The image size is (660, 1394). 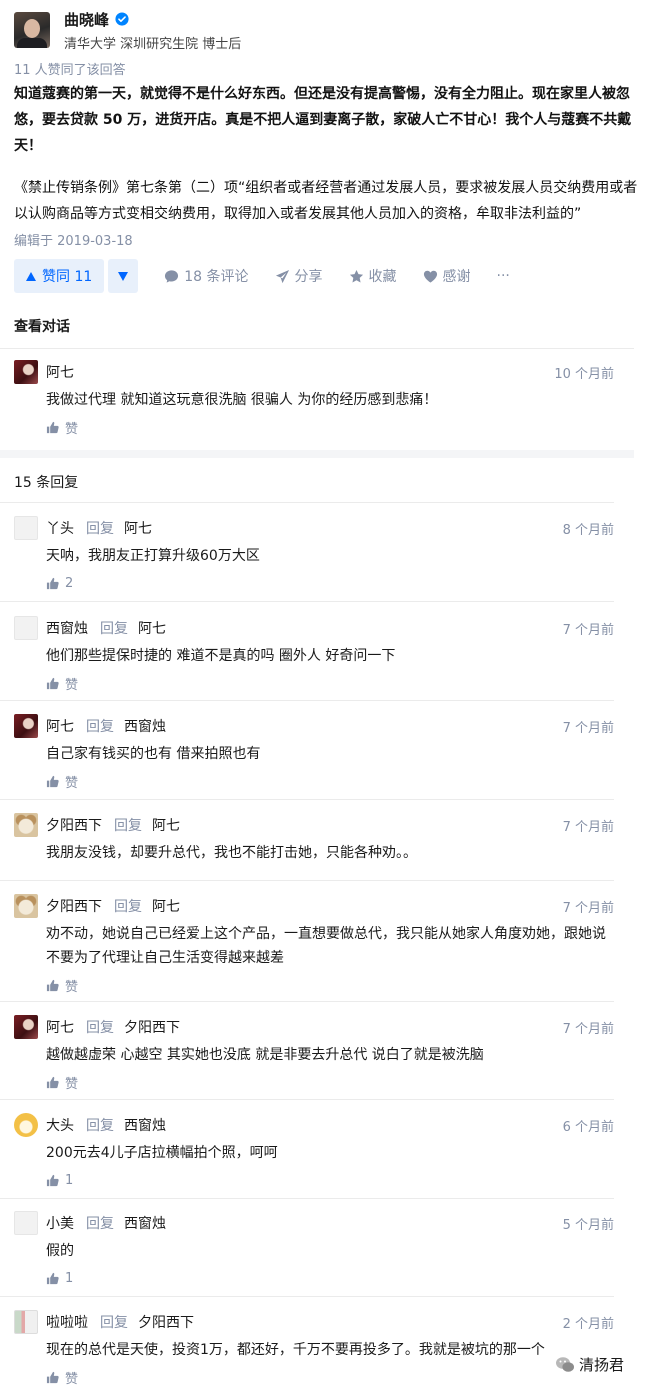 I want to click on commenter-name: 西窗烛, so click(x=67, y=628).